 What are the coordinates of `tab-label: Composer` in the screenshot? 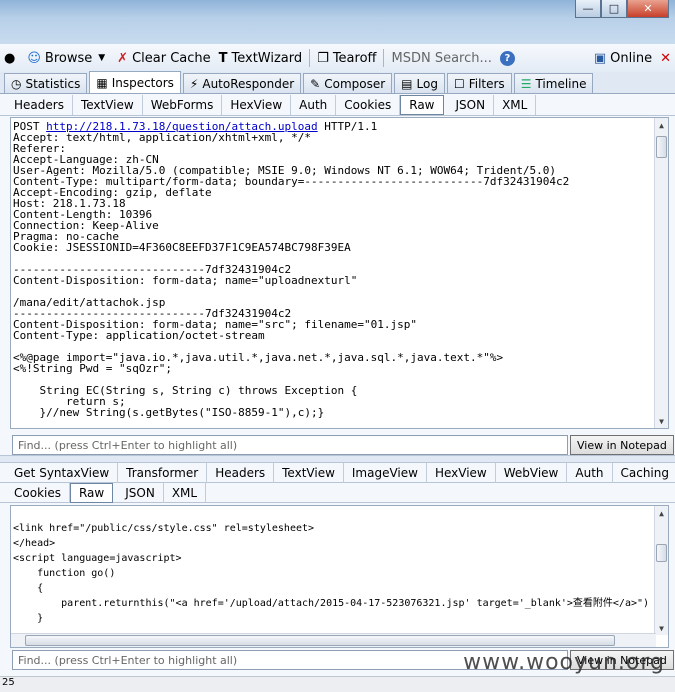 It's located at (355, 83).